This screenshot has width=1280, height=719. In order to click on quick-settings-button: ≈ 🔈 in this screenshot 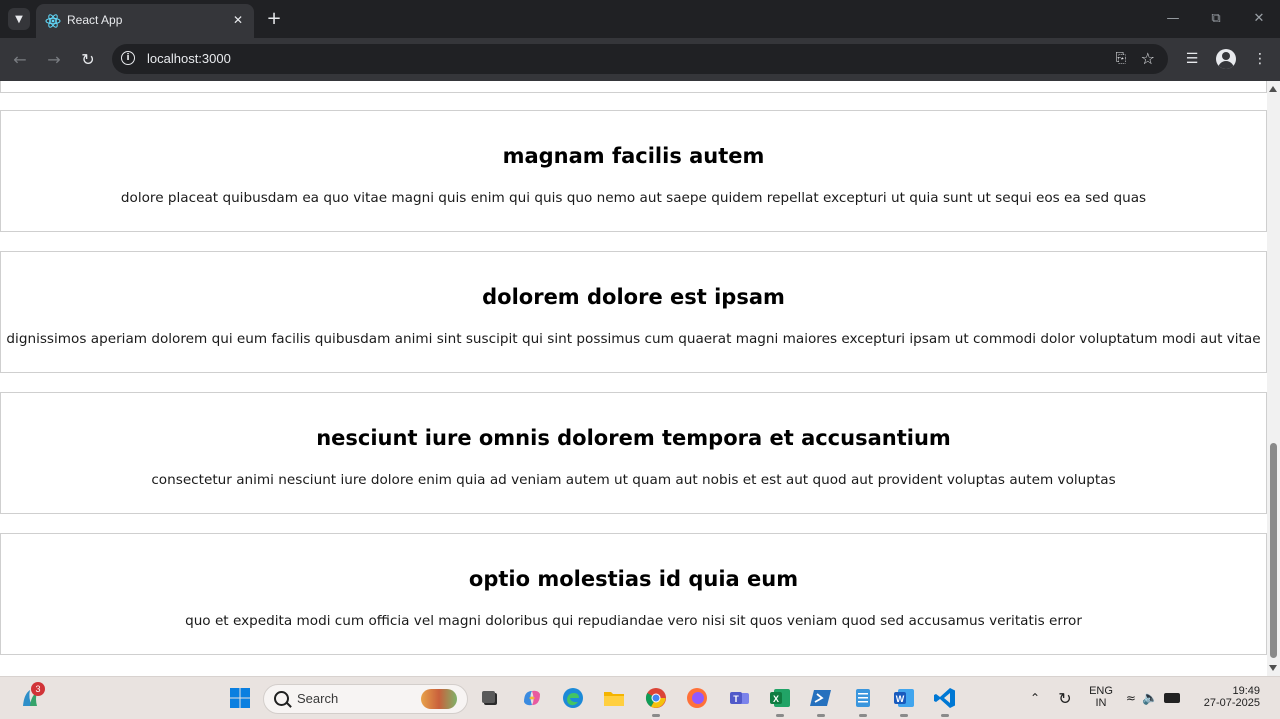, I will do `click(1153, 698)`.